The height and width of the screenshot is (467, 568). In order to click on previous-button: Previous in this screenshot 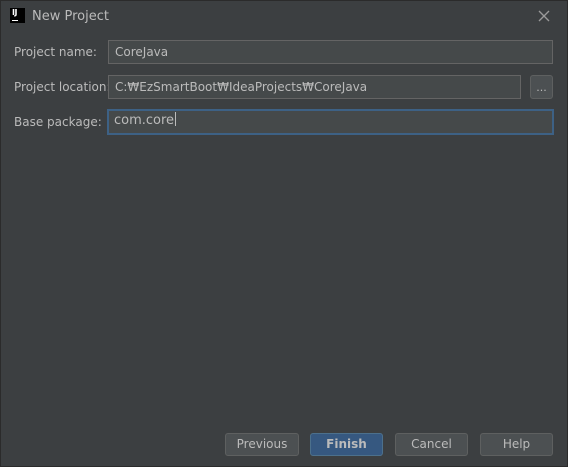, I will do `click(262, 444)`.